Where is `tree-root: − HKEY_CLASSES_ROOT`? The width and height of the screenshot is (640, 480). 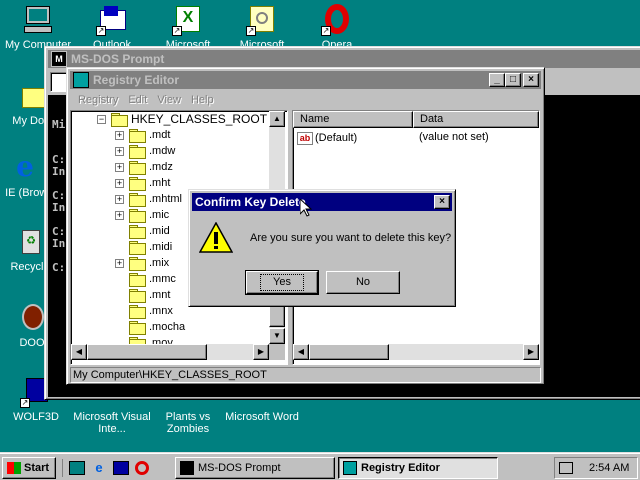
tree-root: − HKEY_CLASSES_ROOT is located at coordinates (182, 119).